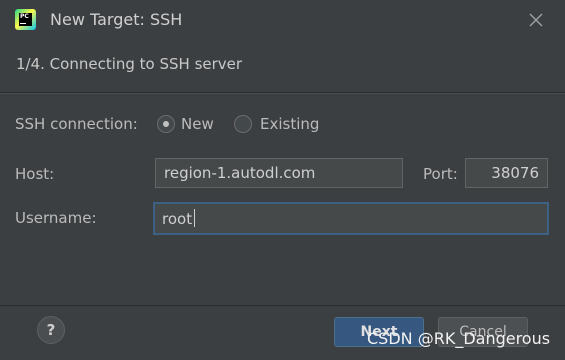 The height and width of the screenshot is (360, 565). I want to click on close-icon, so click(536, 20).